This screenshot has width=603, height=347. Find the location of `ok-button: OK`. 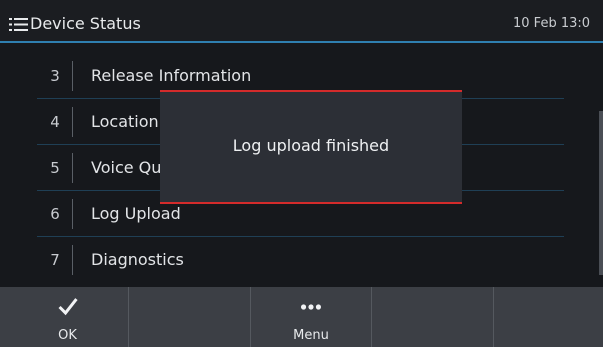

ok-button: OK is located at coordinates (68, 317).